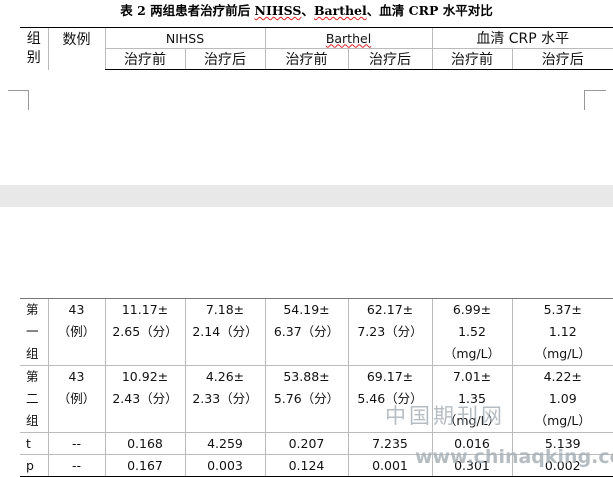 The height and width of the screenshot is (477, 613). What do you see at coordinates (471, 59) in the screenshot?
I see `header-crp-before: 治疗前` at bounding box center [471, 59].